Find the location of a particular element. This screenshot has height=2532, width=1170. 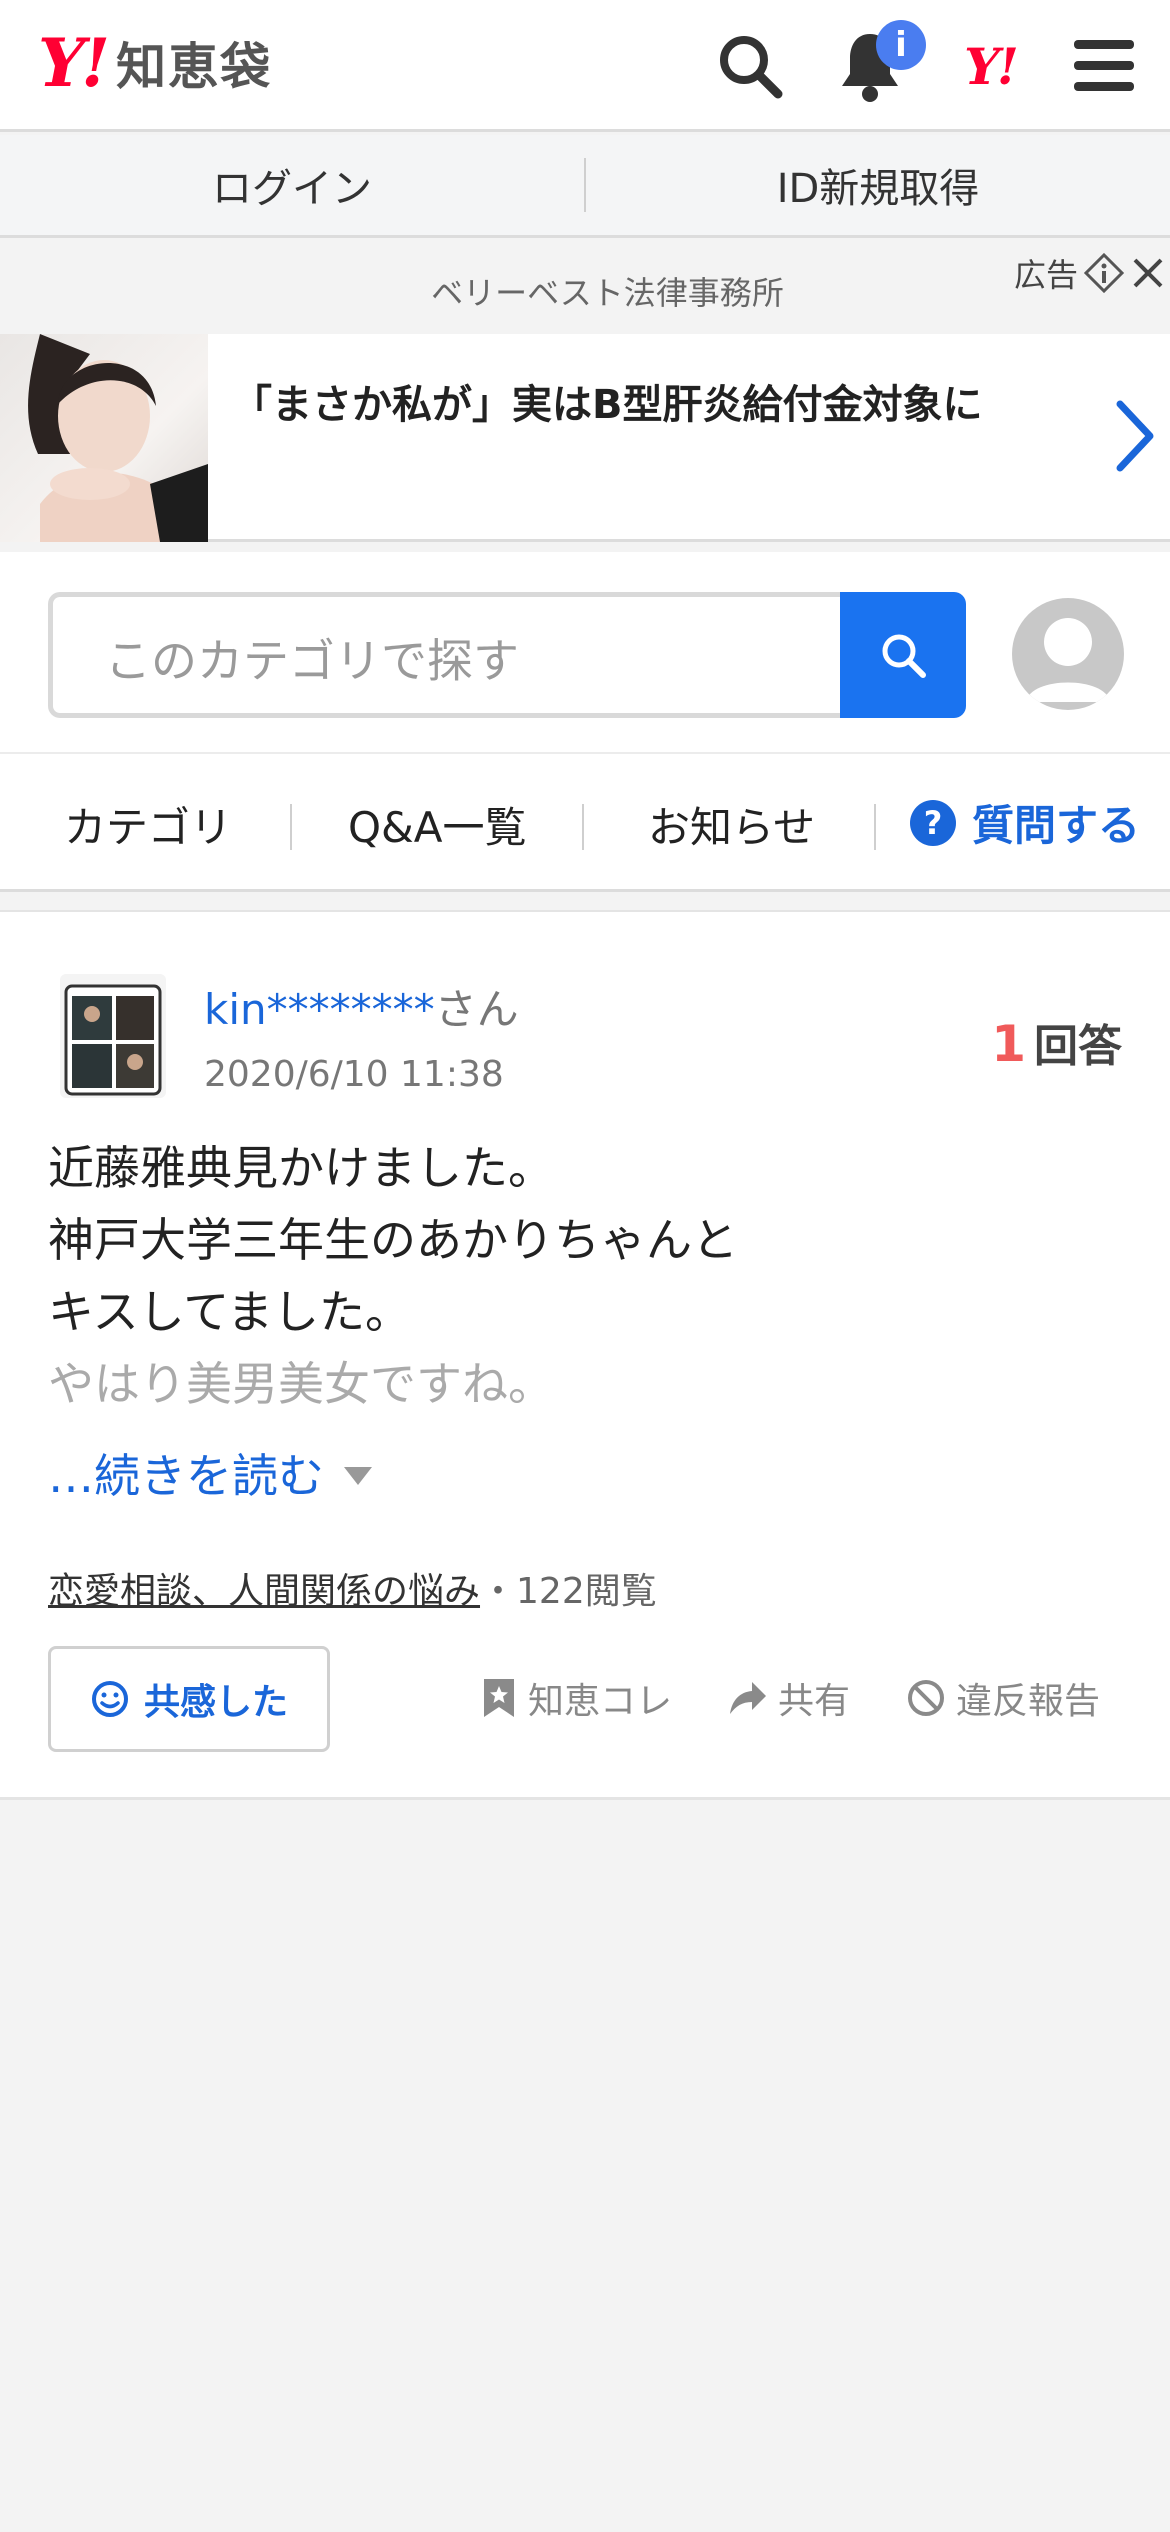

report-button: 違反報告 is located at coordinates (1003, 1698).